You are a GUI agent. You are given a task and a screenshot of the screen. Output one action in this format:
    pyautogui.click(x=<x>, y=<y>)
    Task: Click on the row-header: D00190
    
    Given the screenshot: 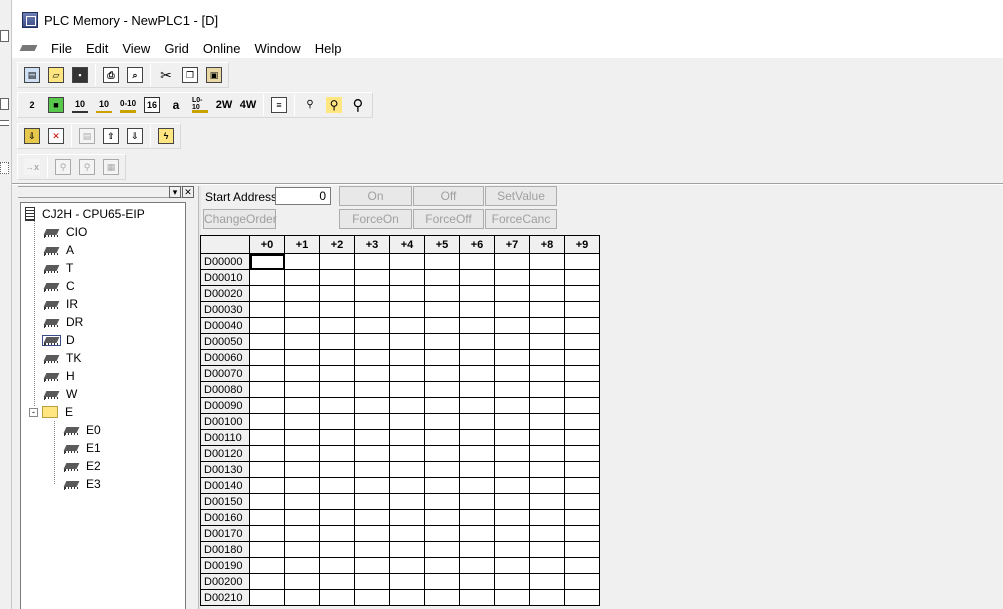 What is the action you would take?
    pyautogui.click(x=225, y=565)
    